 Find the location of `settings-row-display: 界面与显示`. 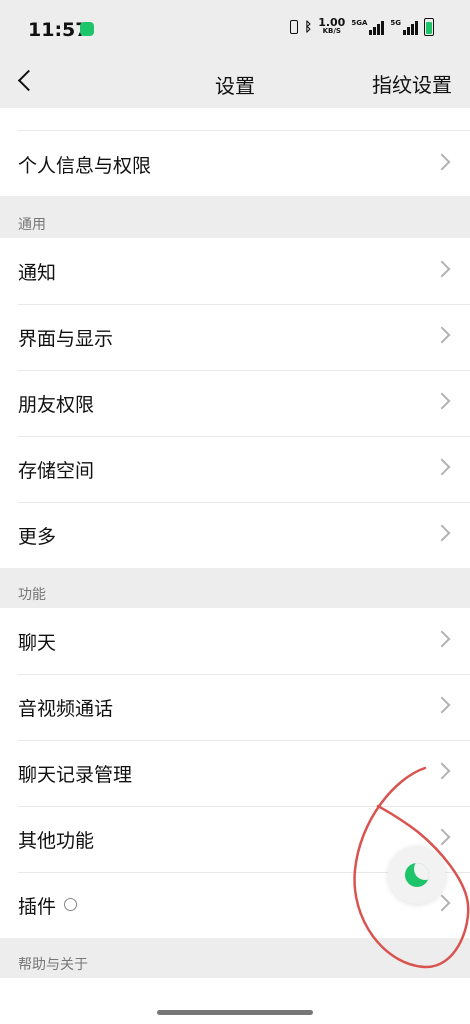

settings-row-display: 界面与显示 is located at coordinates (235, 337).